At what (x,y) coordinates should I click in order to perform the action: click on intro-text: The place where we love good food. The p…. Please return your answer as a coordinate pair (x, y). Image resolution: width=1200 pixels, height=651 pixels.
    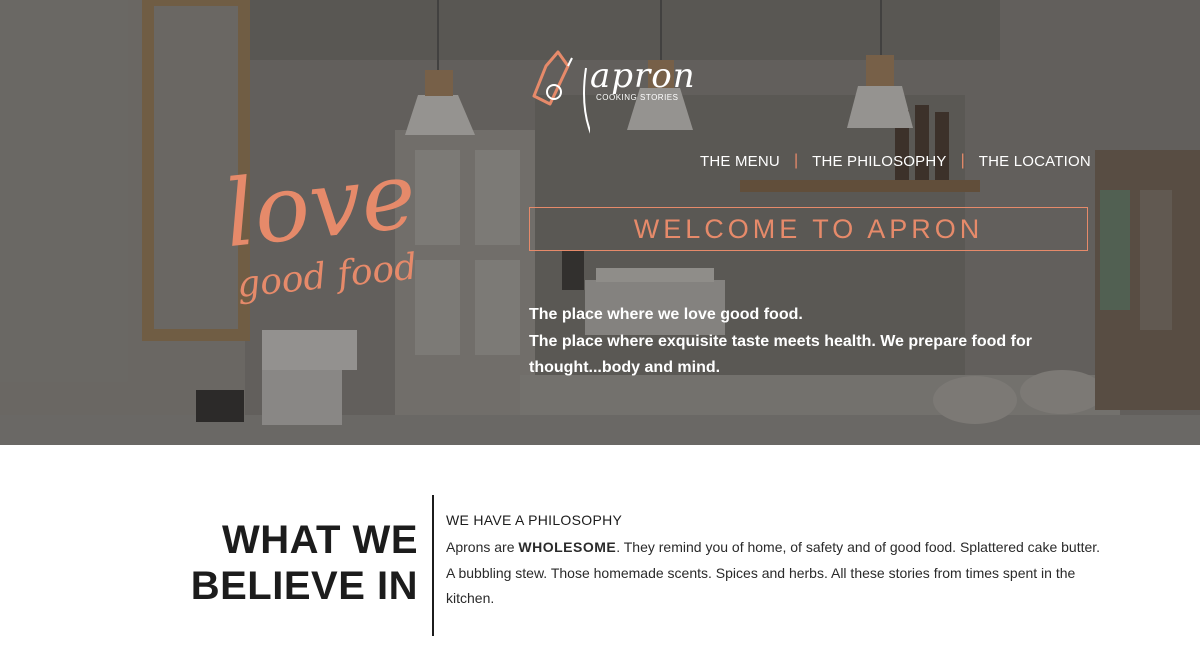
    Looking at the image, I should click on (799, 342).